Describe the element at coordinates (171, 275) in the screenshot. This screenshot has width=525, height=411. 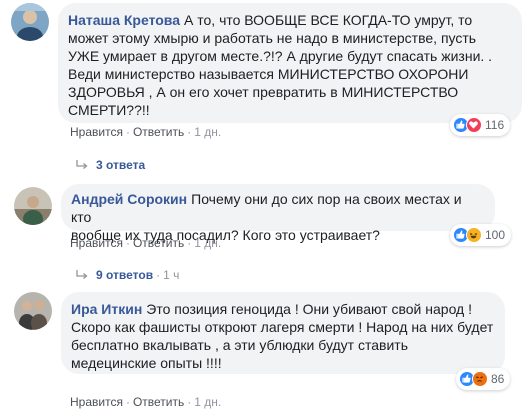
I see `replies-time: 1 ч` at that location.